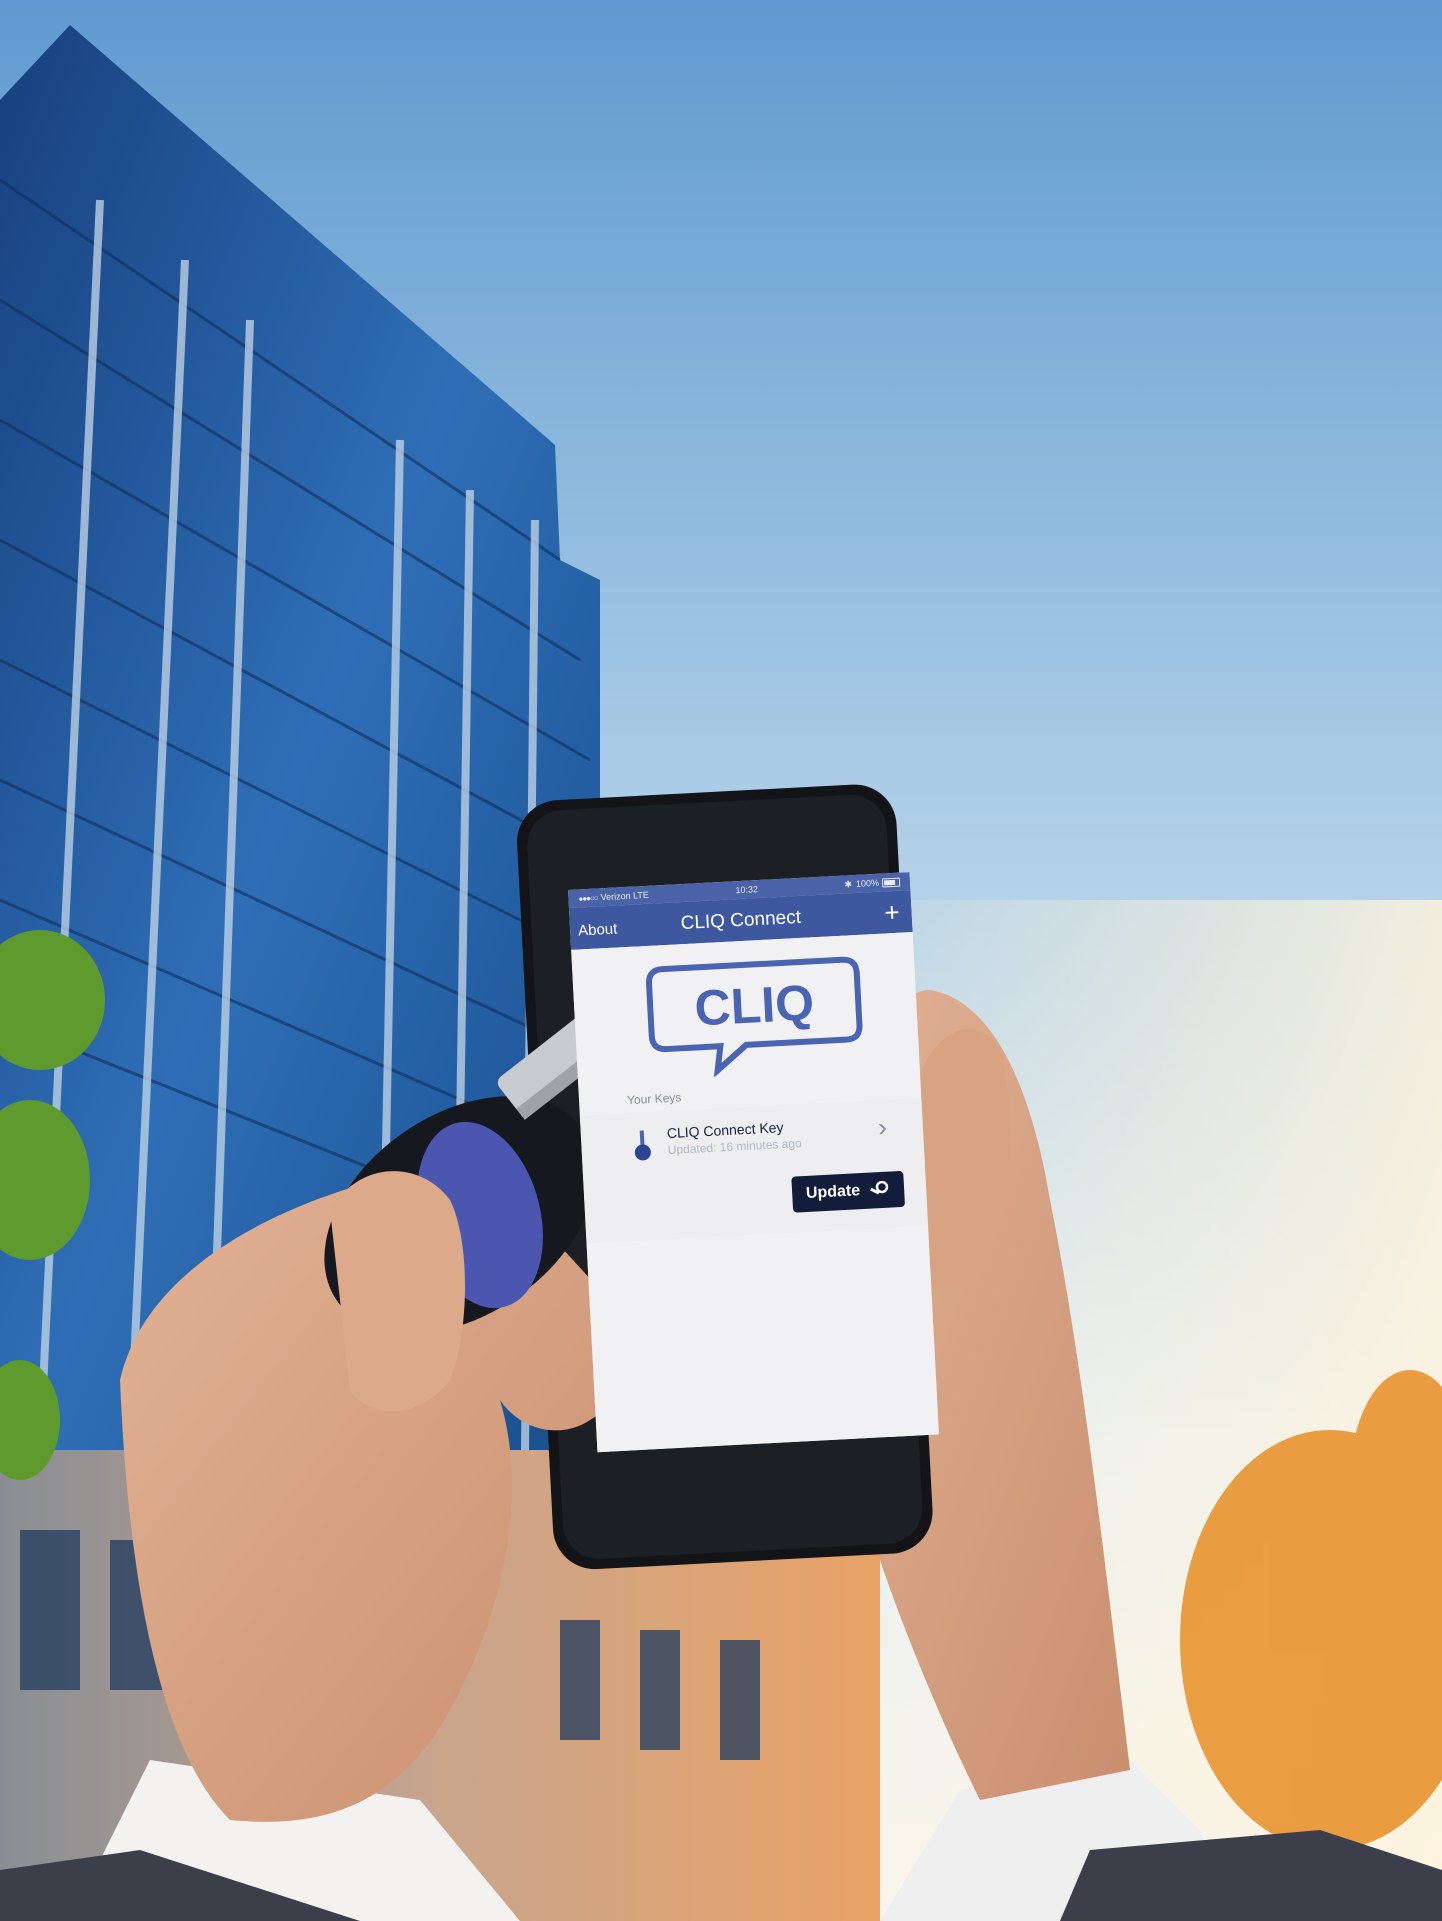 This screenshot has height=1921, width=1442. I want to click on logo-area: CLIQ, so click(745, 1011).